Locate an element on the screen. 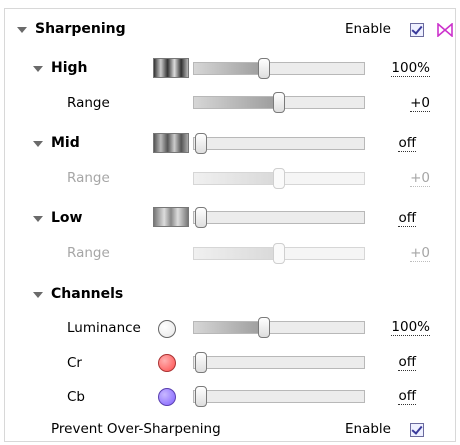  low-amount-slider is located at coordinates (279, 217).